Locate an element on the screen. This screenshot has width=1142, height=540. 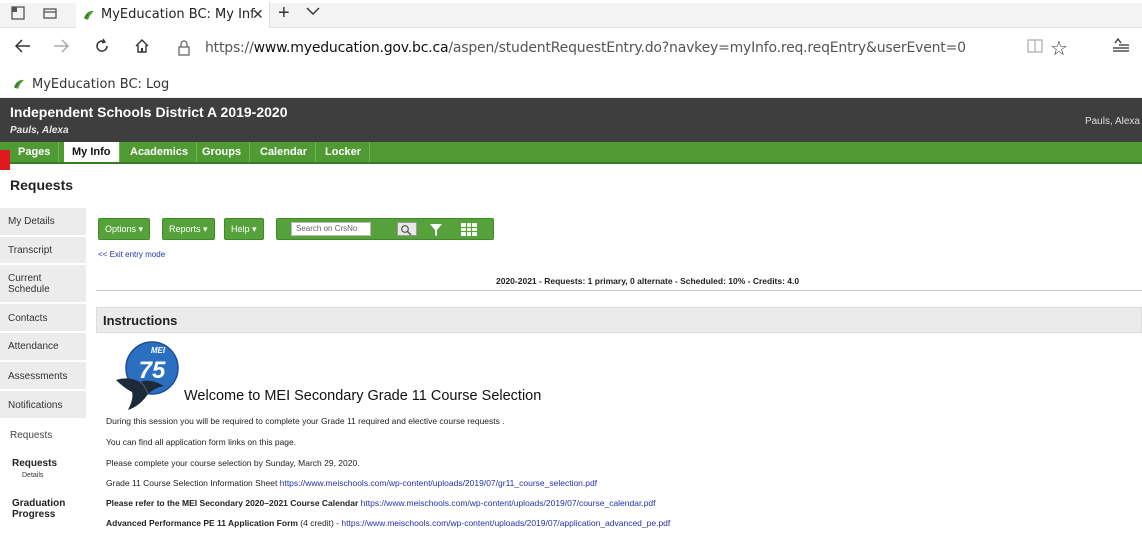
sidebar-section-label: Requests is located at coordinates (31, 435).